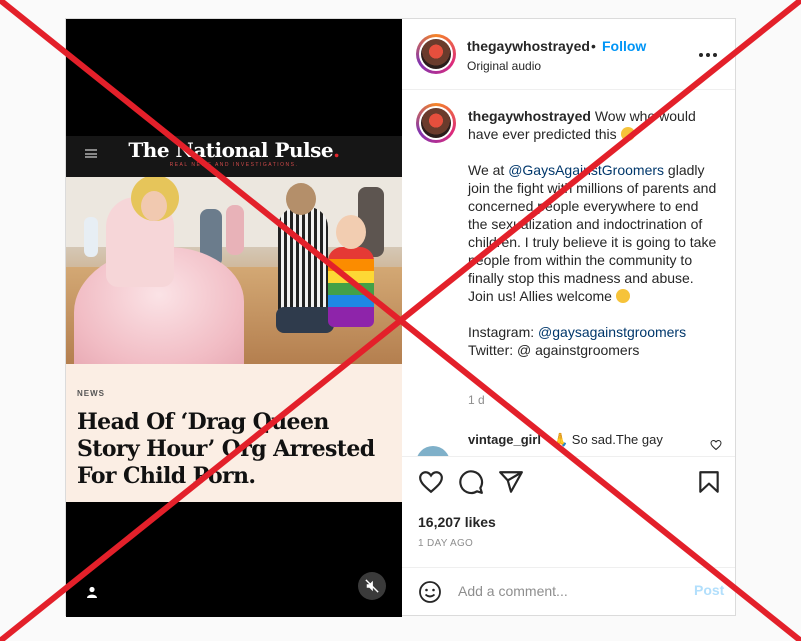  Describe the element at coordinates (624, 46) in the screenshot. I see `follow-button: Follow` at that location.